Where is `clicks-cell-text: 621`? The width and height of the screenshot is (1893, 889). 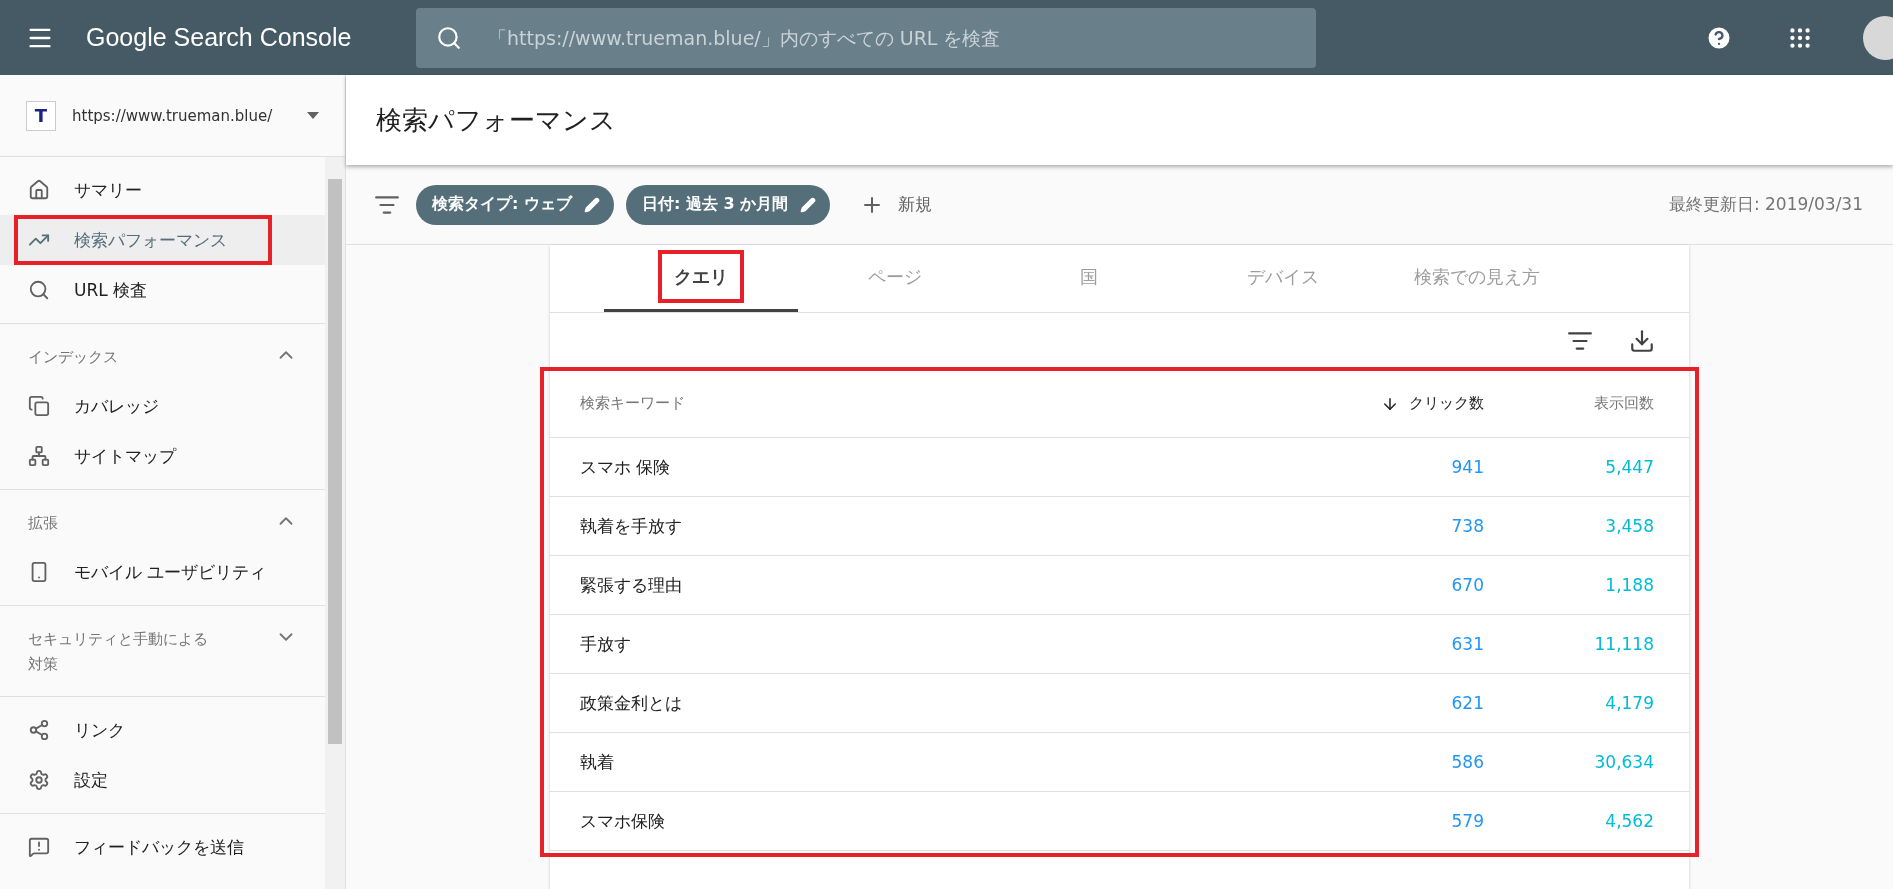 clicks-cell-text: 621 is located at coordinates (1467, 703).